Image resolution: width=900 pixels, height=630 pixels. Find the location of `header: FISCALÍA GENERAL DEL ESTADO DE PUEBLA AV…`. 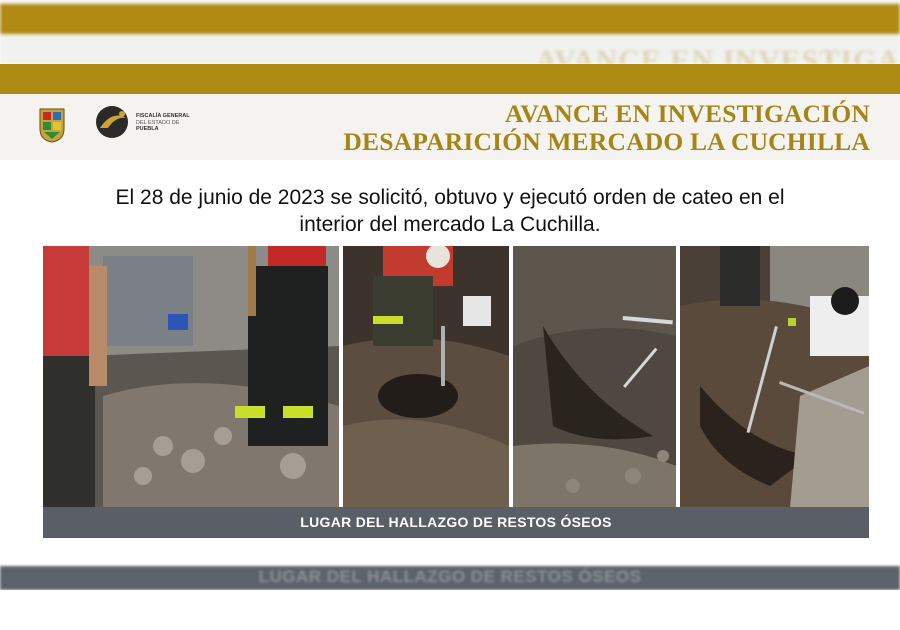

header: FISCALÍA GENERAL DEL ESTADO DE PUEBLA AV… is located at coordinates (450, 127).